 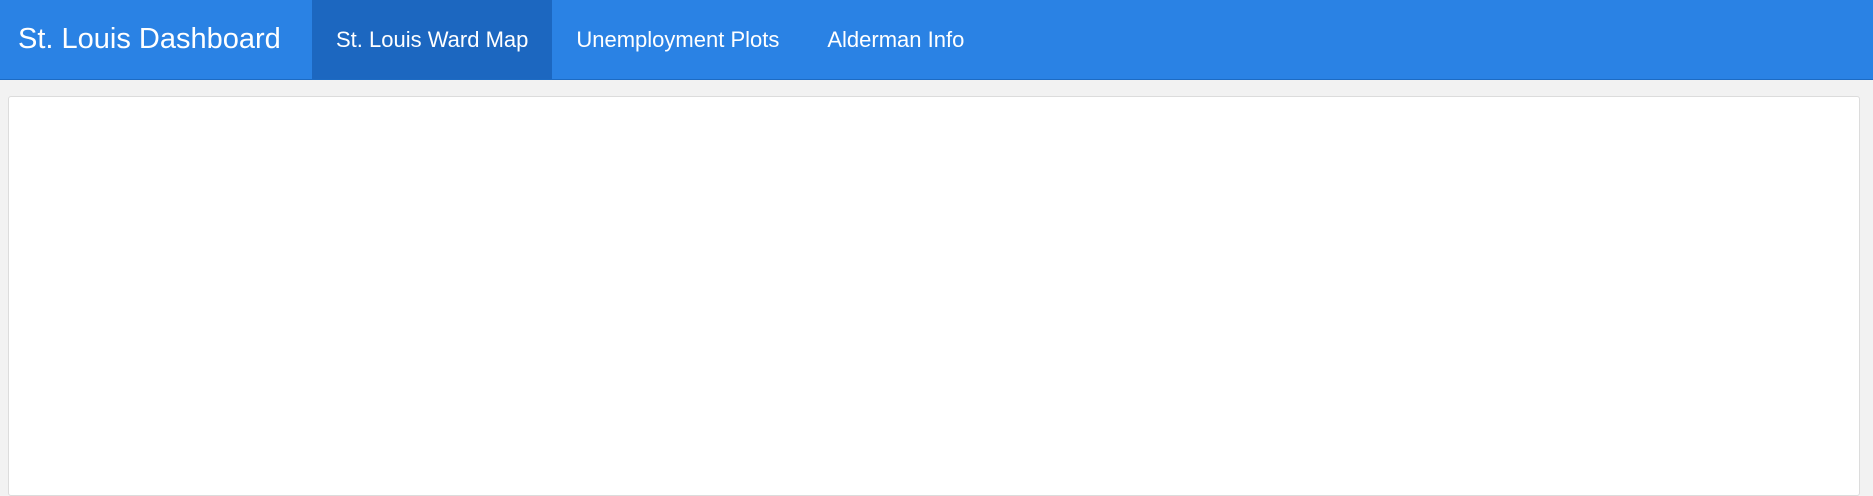 I want to click on tab-alderman-info: Alderman Info, so click(x=895, y=39).